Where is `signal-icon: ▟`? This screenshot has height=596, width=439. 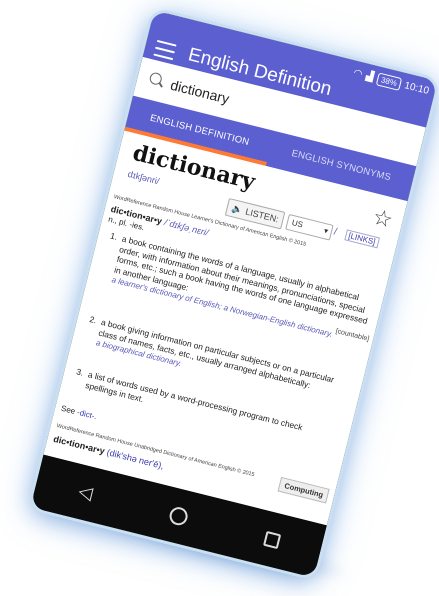 signal-icon: ▟ is located at coordinates (369, 76).